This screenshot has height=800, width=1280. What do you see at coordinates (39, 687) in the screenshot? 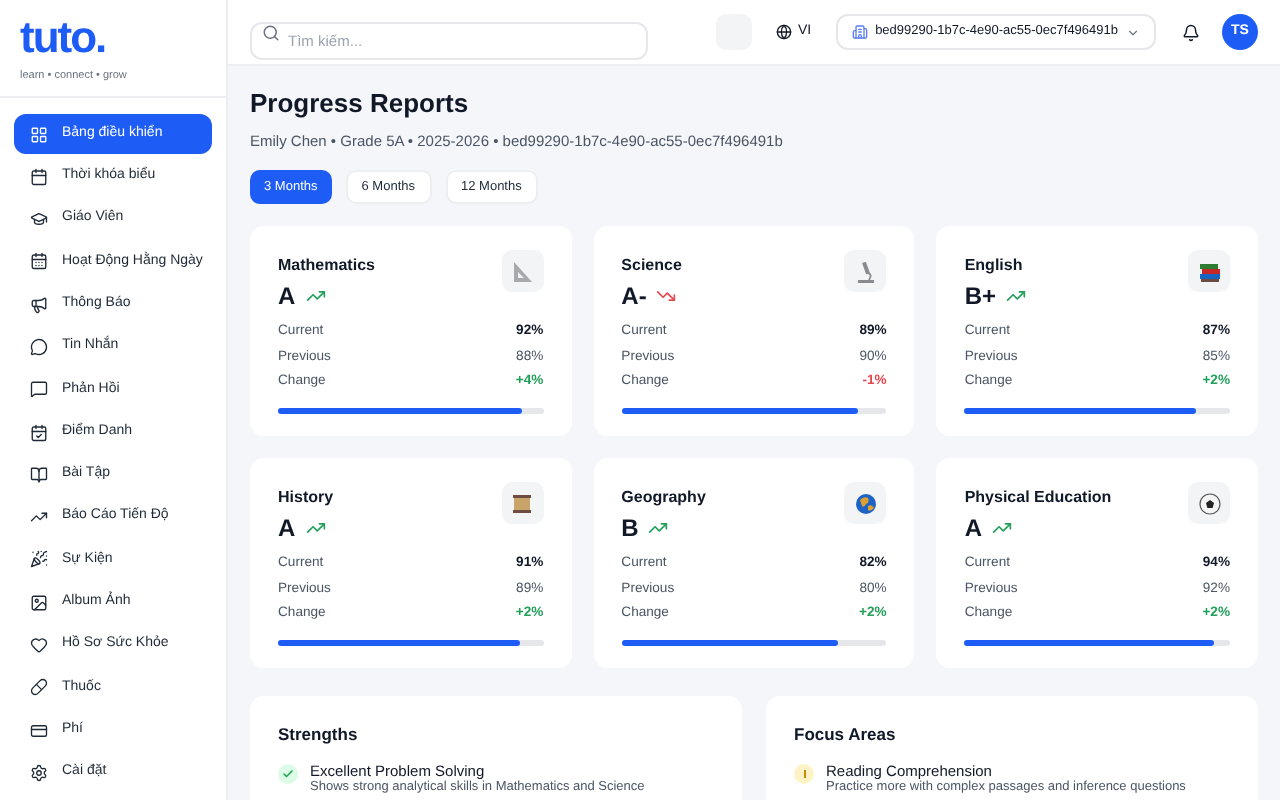
I see `pill-icon` at bounding box center [39, 687].